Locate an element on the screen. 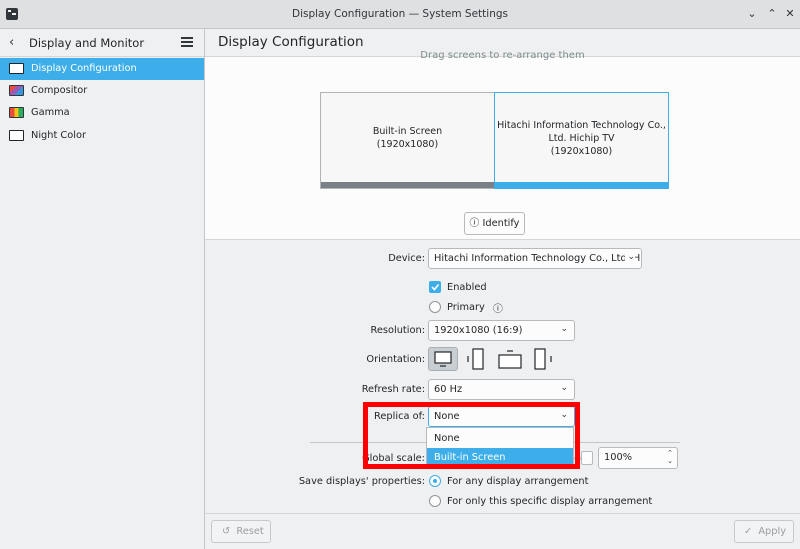  sidebar-item-label: Display Configuration is located at coordinates (84, 68).